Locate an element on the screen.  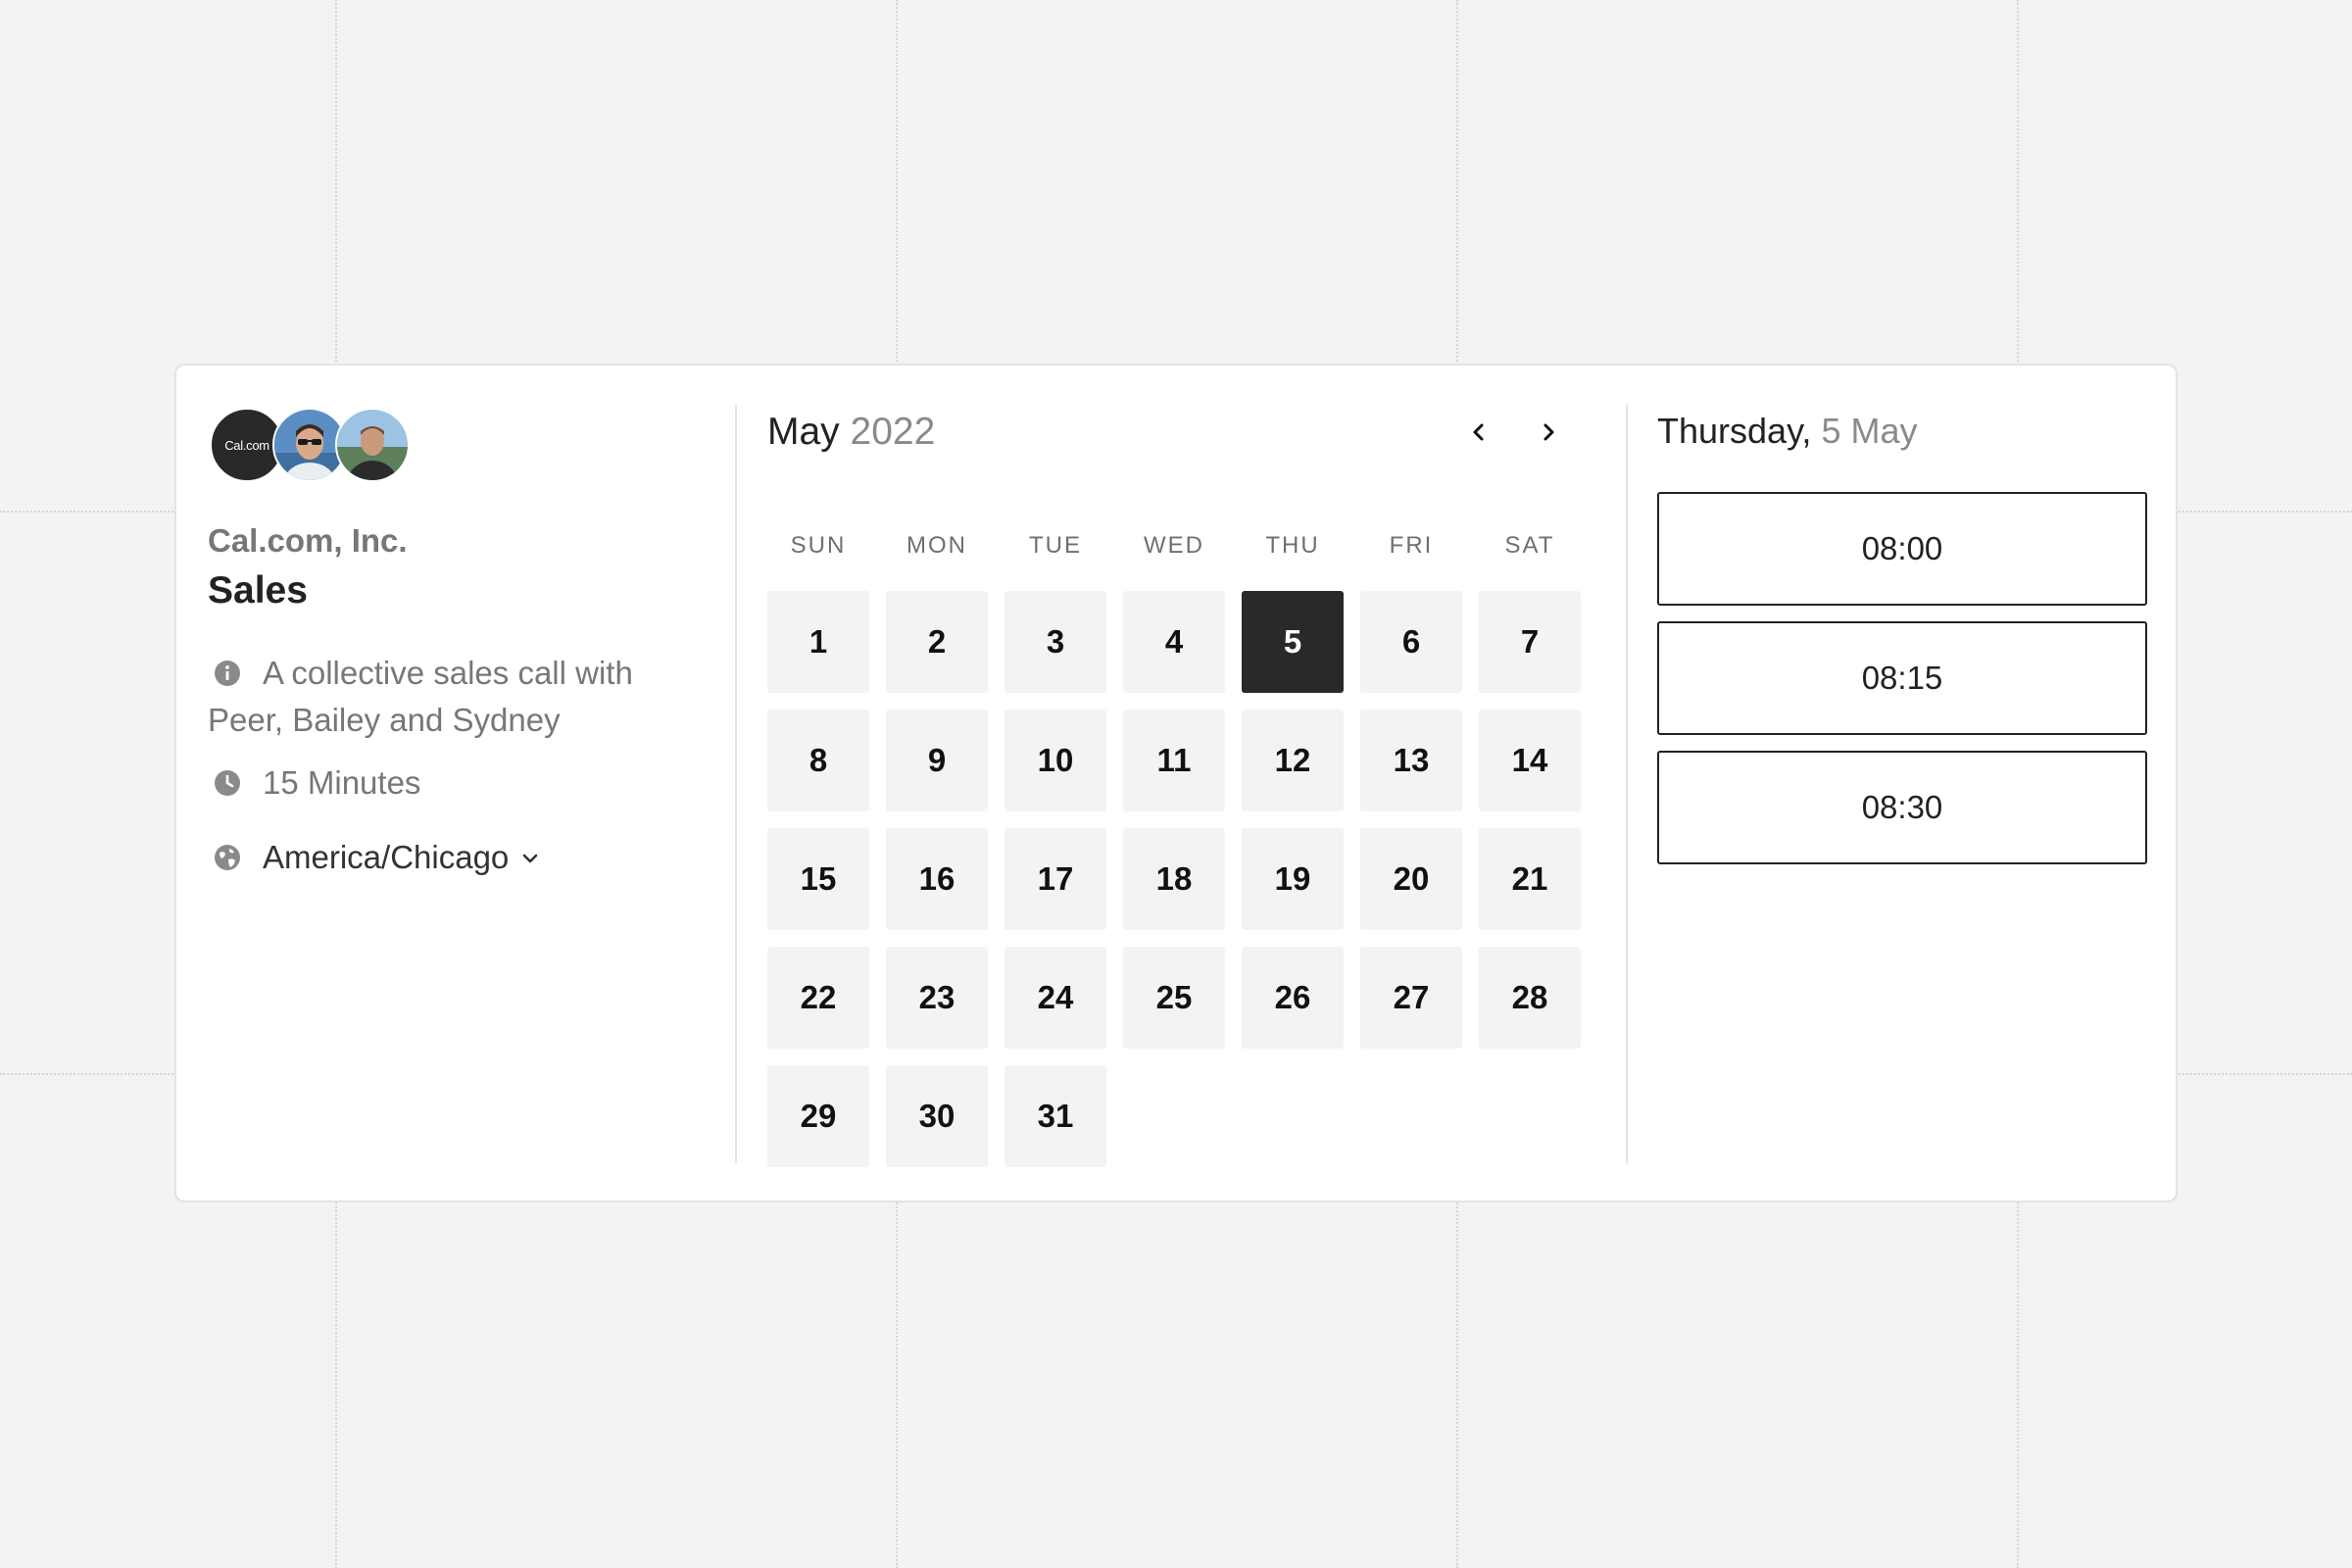
weekday-label: WED is located at coordinates (1174, 545).